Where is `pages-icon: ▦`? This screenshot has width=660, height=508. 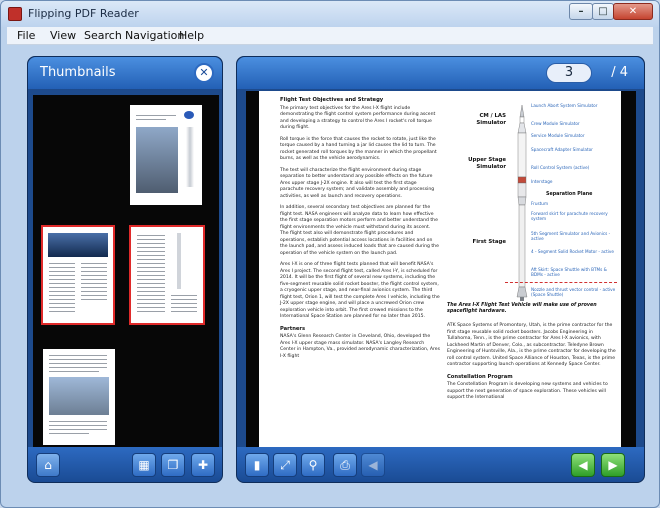
pages-icon: ▦ is located at coordinates (144, 465).